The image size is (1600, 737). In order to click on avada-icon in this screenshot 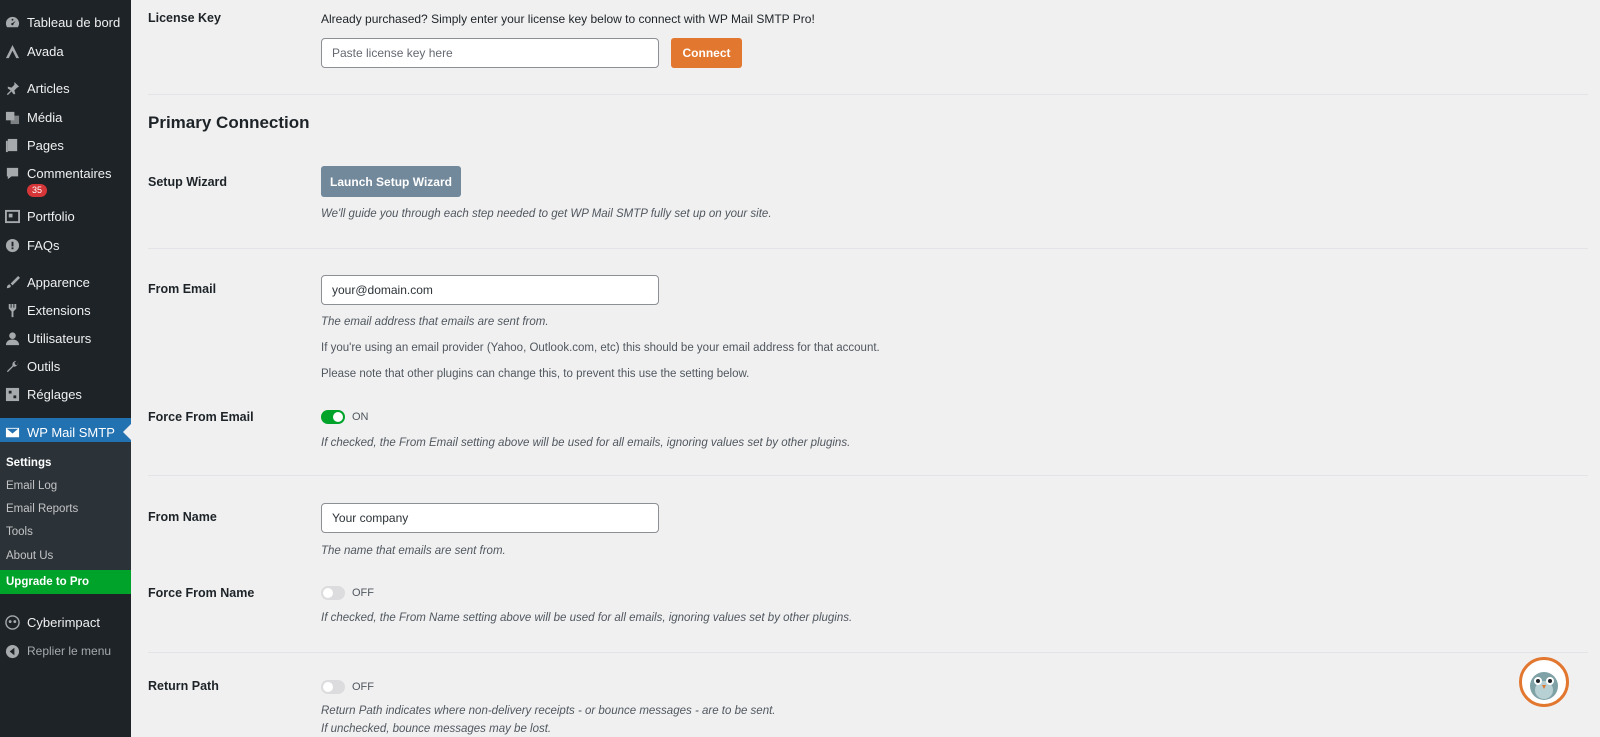, I will do `click(12, 51)`.